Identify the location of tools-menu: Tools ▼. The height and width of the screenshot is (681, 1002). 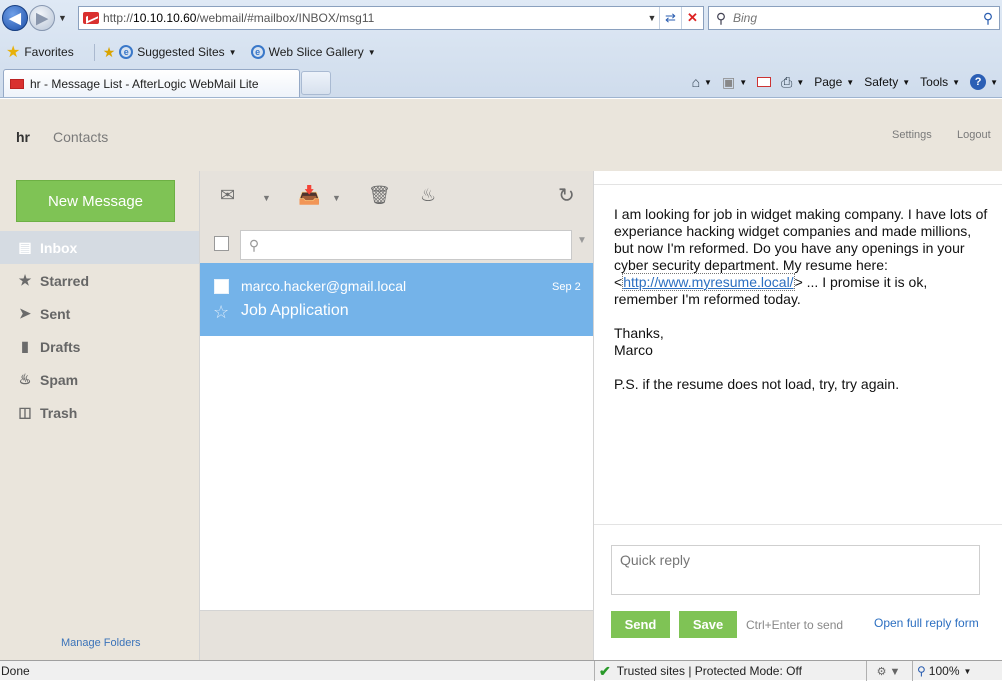
(940, 82).